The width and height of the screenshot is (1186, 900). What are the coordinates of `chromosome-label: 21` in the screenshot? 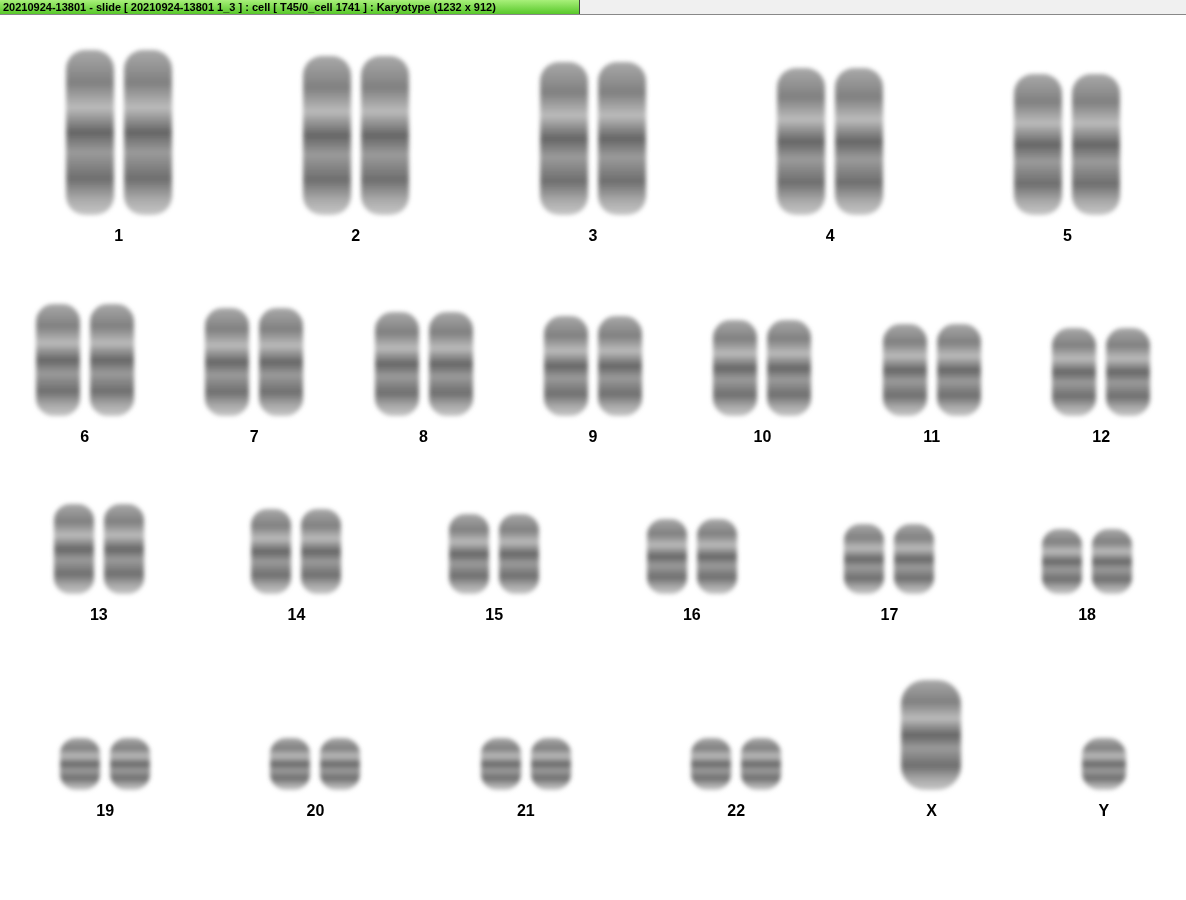 It's located at (525, 811).